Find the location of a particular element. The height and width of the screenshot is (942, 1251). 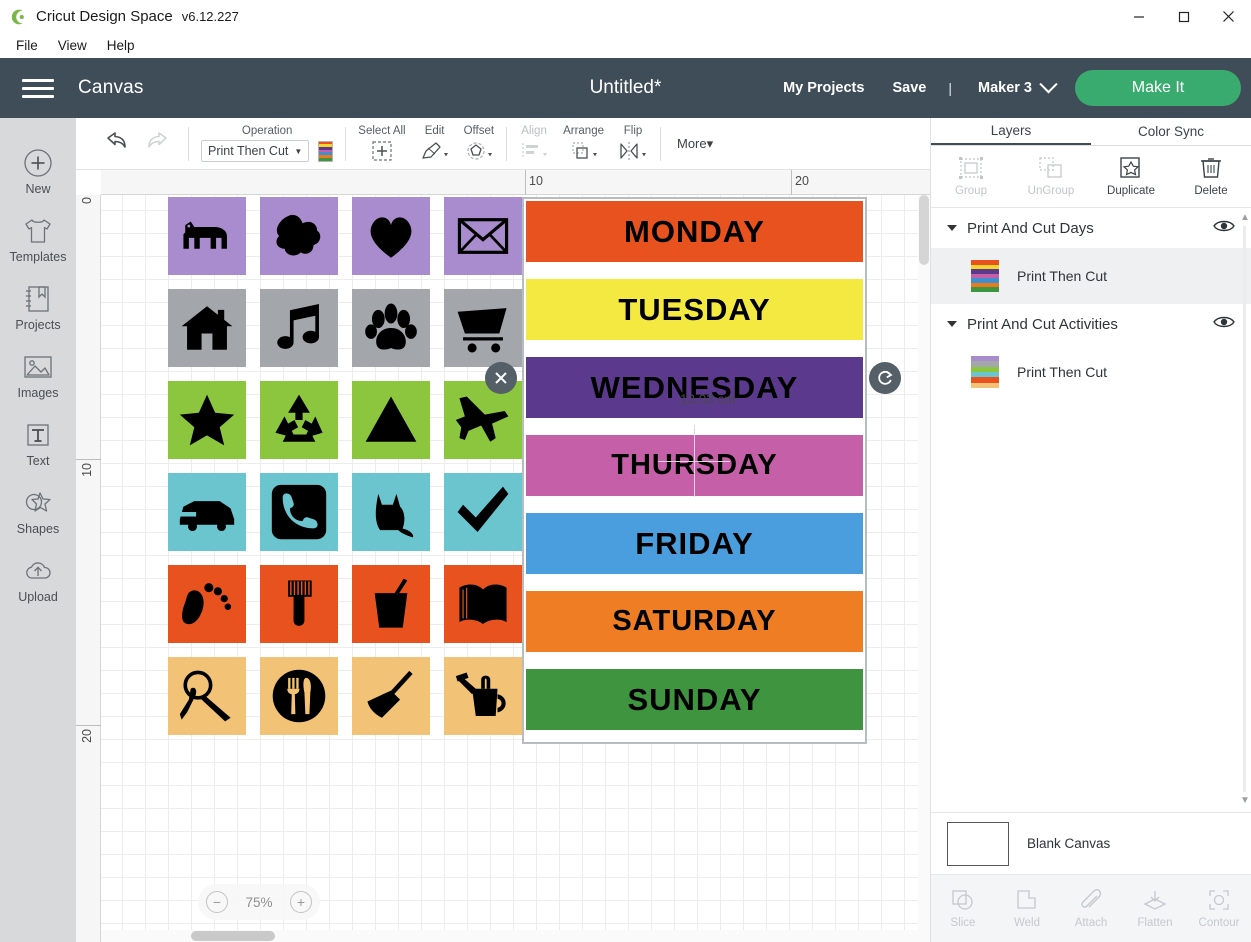

offset-cell: Offset is located at coordinates (479, 143).